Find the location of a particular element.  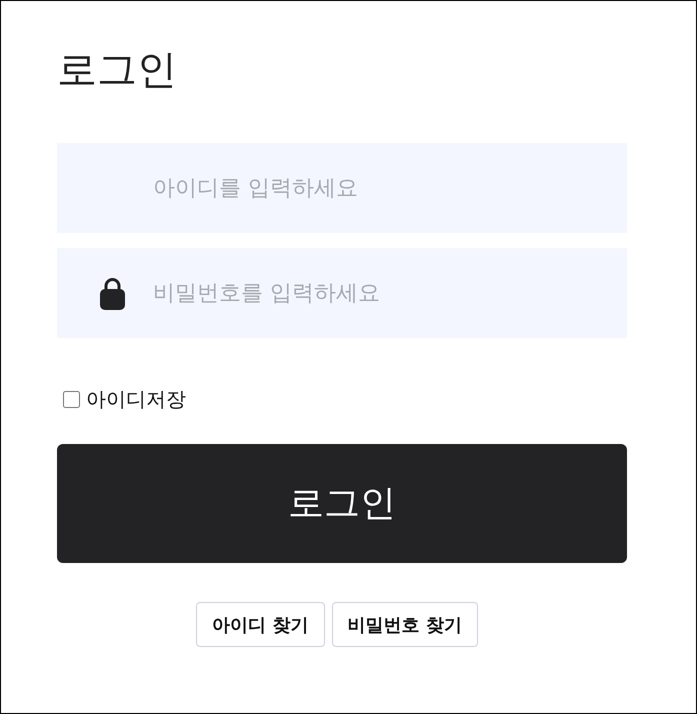

id-field: 아이디를 입력하세요 is located at coordinates (342, 188).